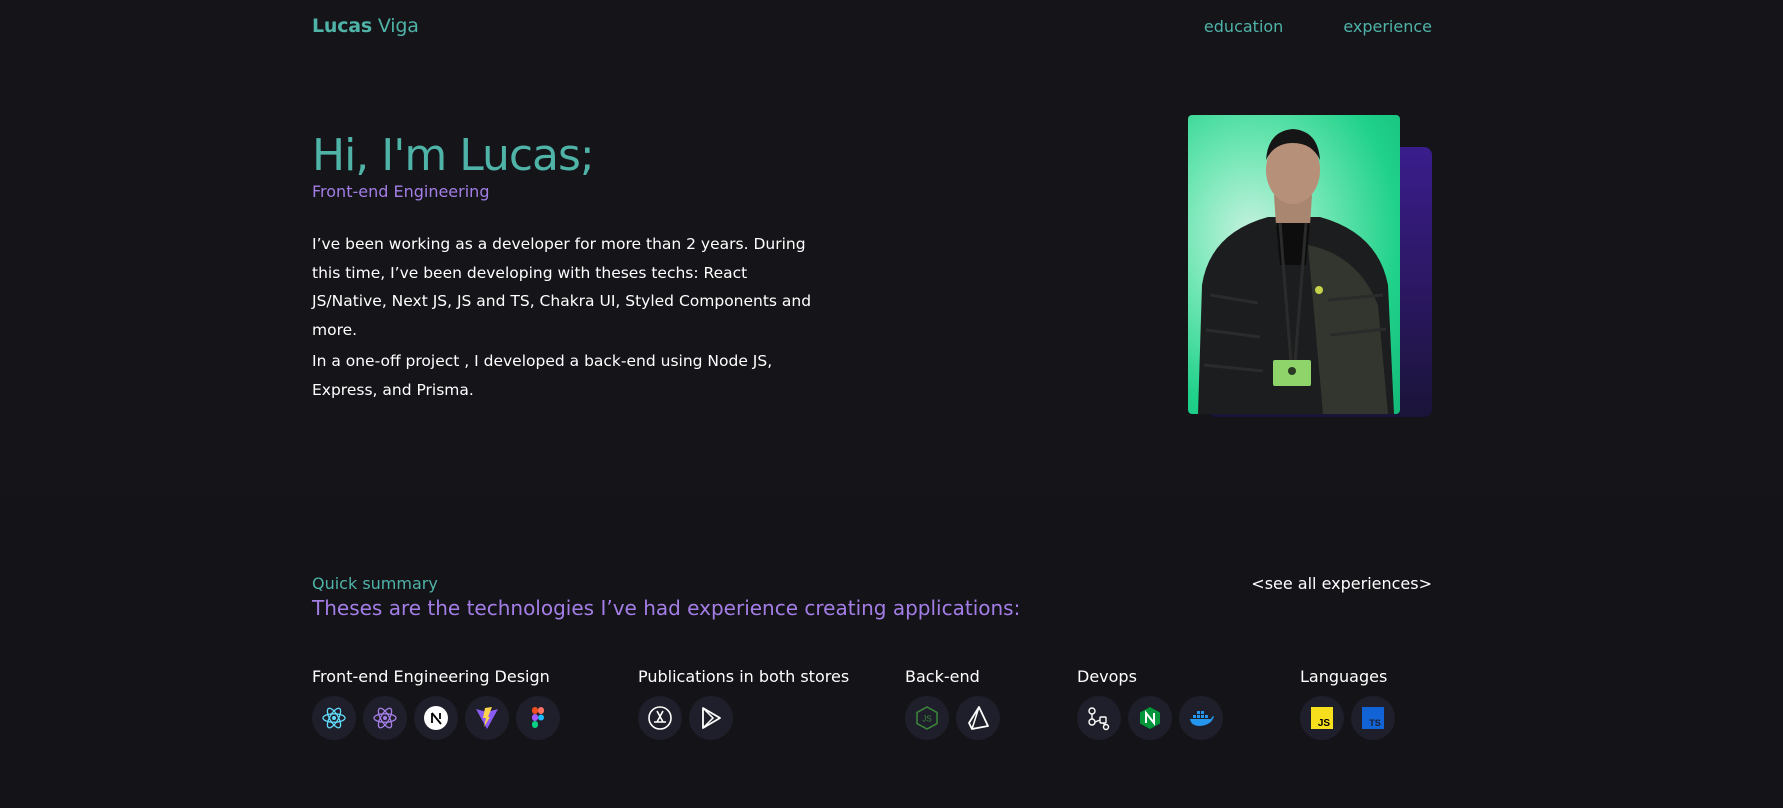 The image size is (1783, 808). I want to click on logo-last-name: Viga, so click(395, 26).